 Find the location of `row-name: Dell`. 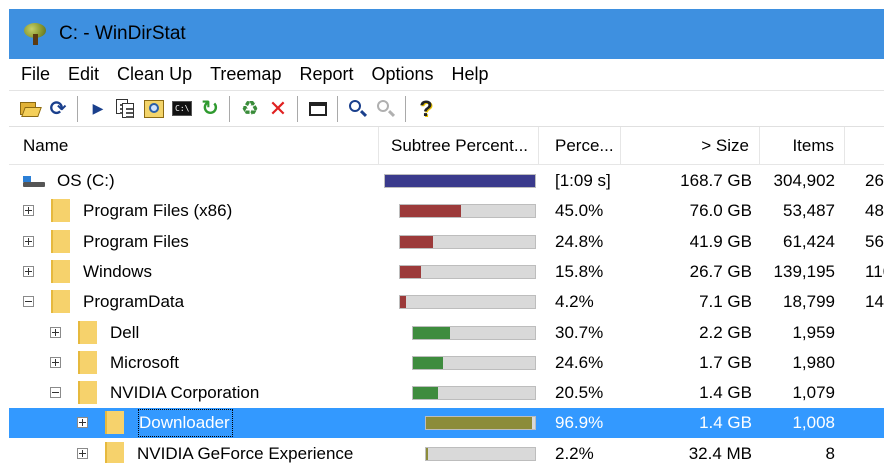

row-name: Dell is located at coordinates (125, 332).